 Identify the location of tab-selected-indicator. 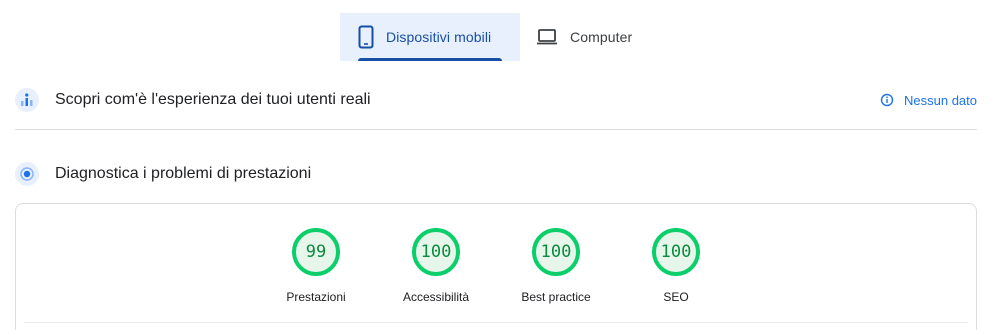
(430, 59).